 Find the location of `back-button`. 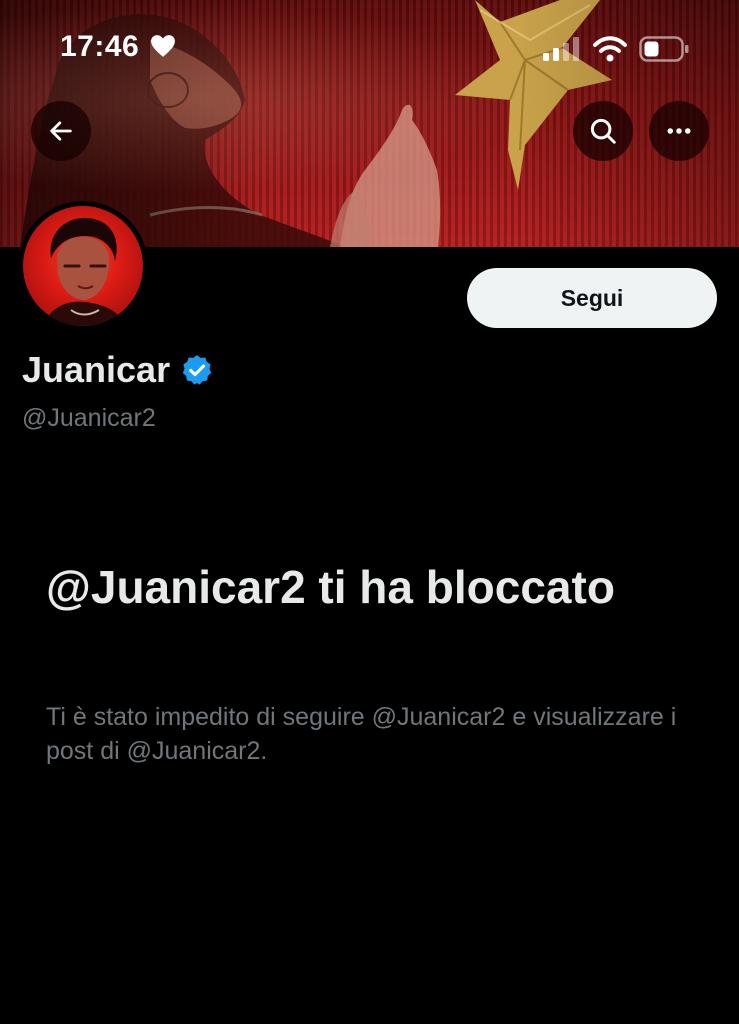

back-button is located at coordinates (61, 131).